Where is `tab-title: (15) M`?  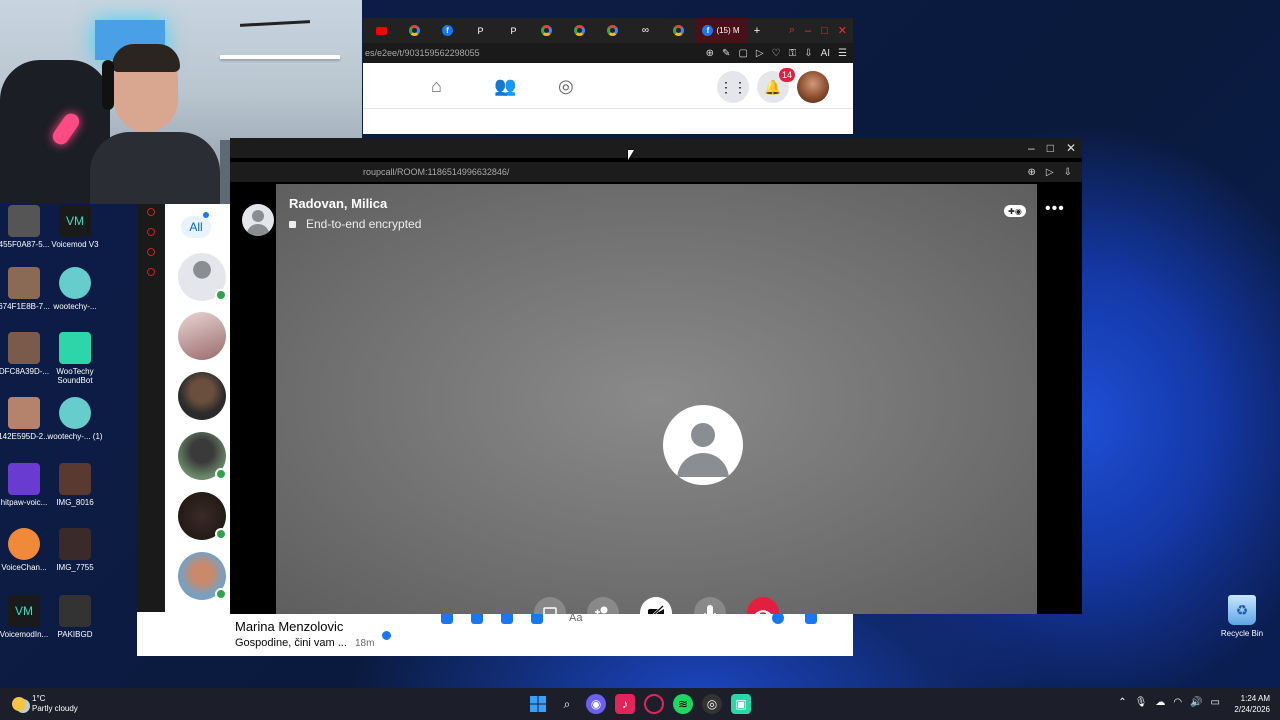
tab-title: (15) M is located at coordinates (728, 30).